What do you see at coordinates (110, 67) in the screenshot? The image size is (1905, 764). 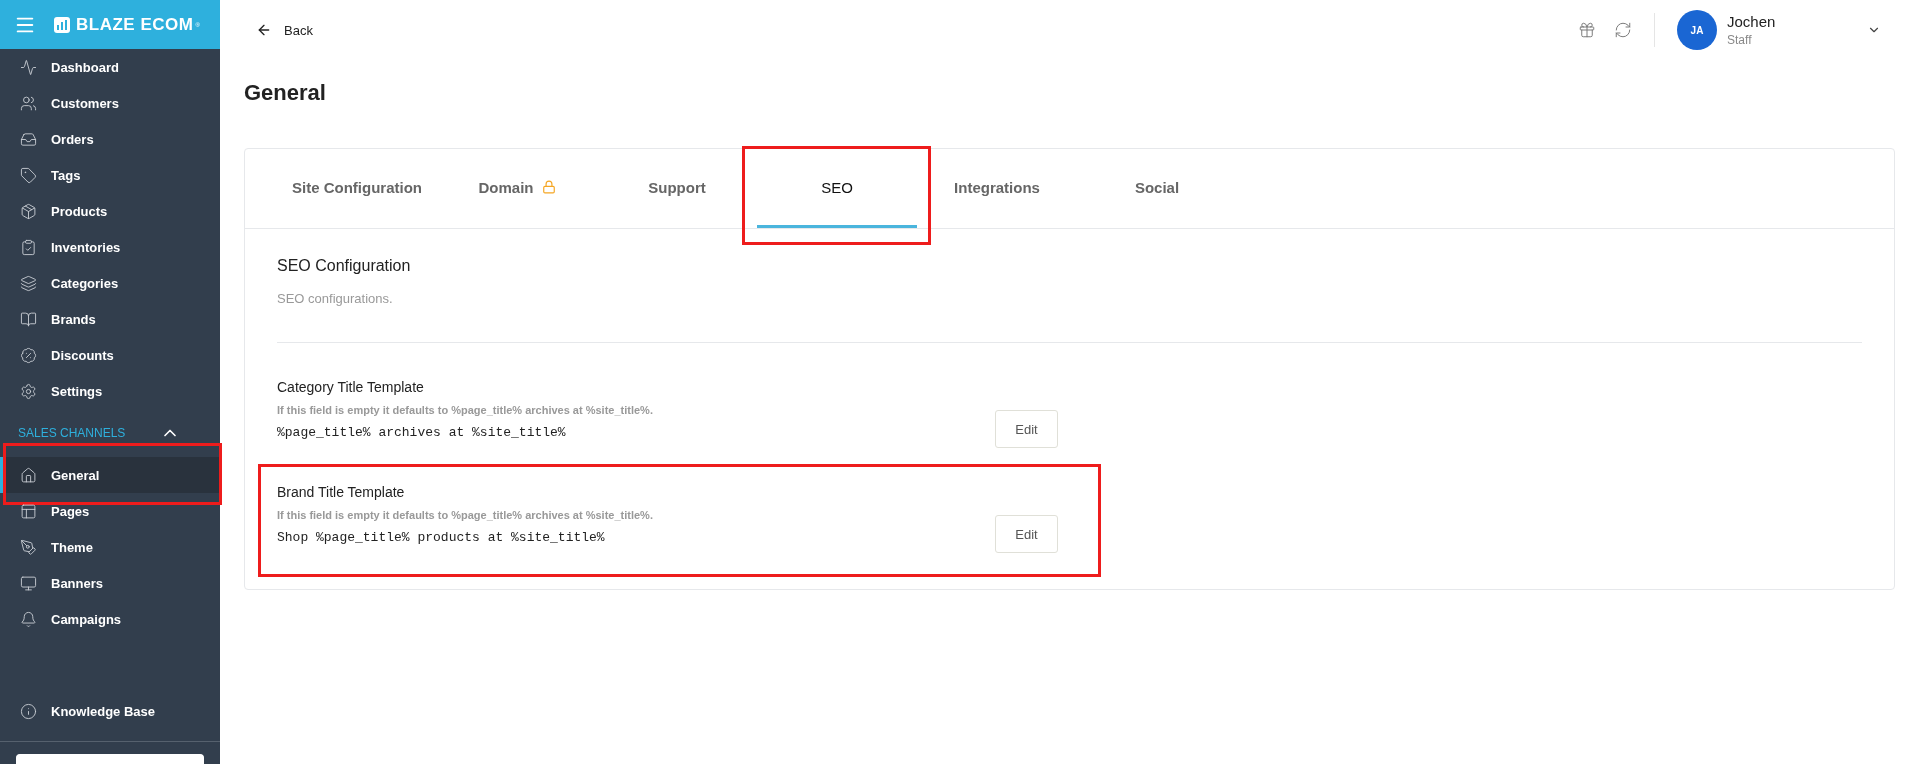 I see `sidebar-item: Dashboard` at bounding box center [110, 67].